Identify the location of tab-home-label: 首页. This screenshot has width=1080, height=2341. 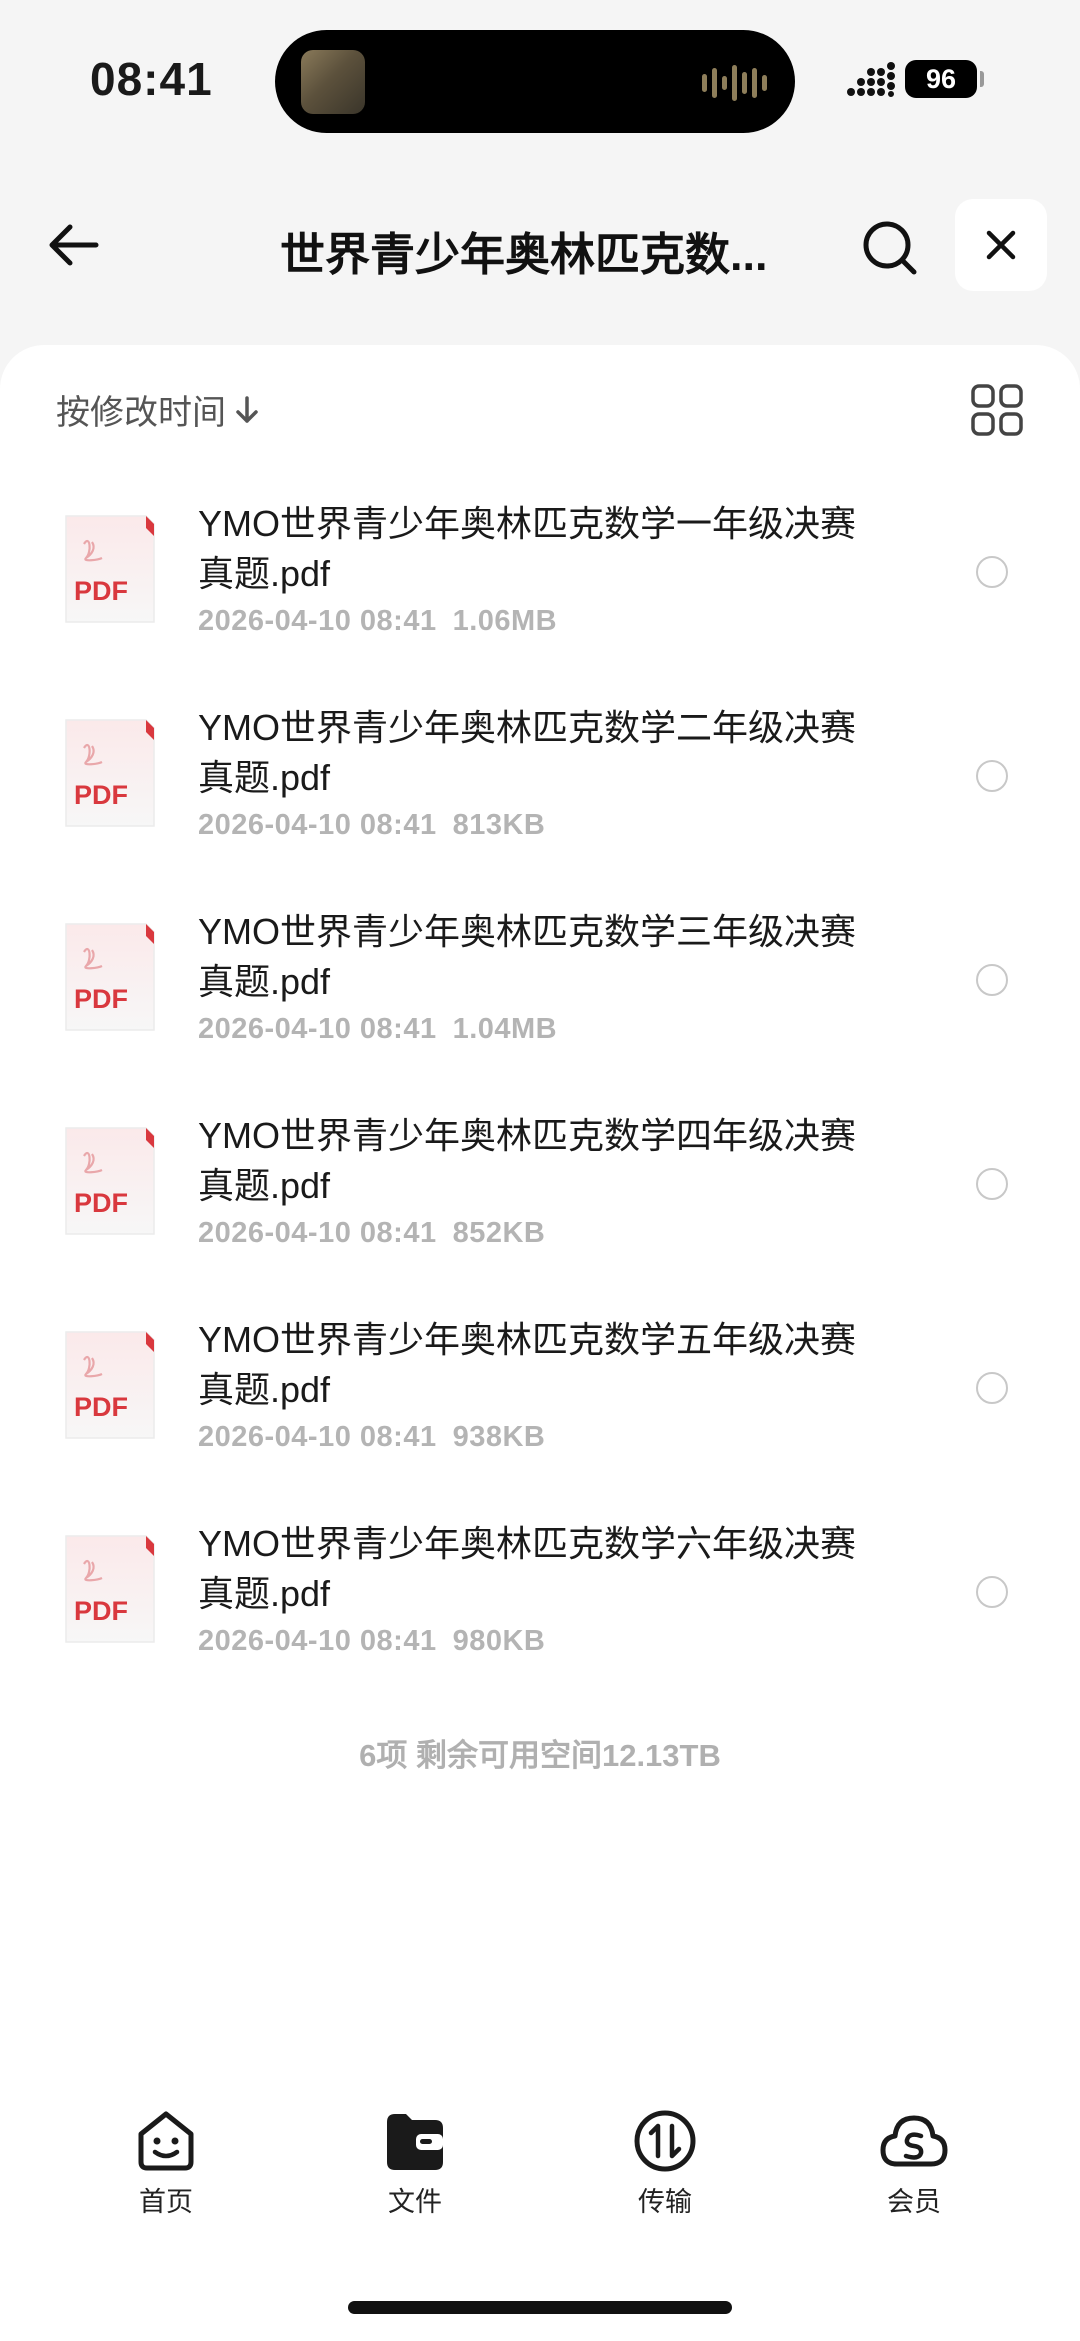
(166, 2202).